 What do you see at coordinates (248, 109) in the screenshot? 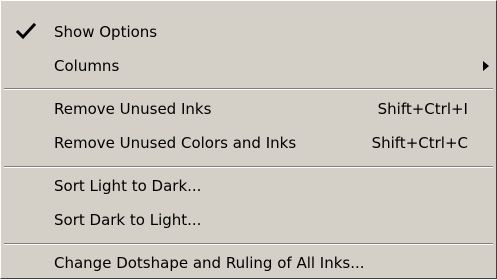
I see `menu-item-remove-unused-inks: Remove Unused Inks Shift+Ctrl+I` at bounding box center [248, 109].